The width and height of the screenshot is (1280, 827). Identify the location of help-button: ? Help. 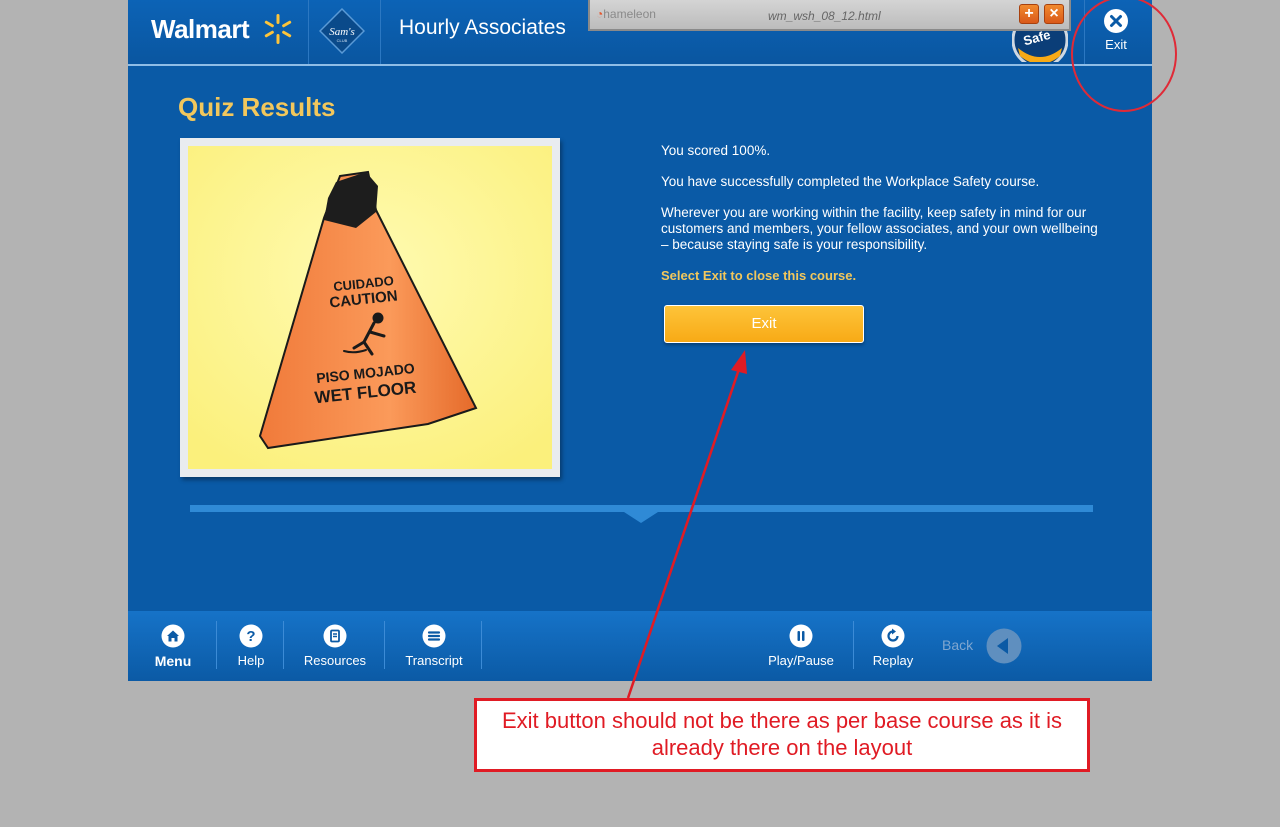
(251, 646).